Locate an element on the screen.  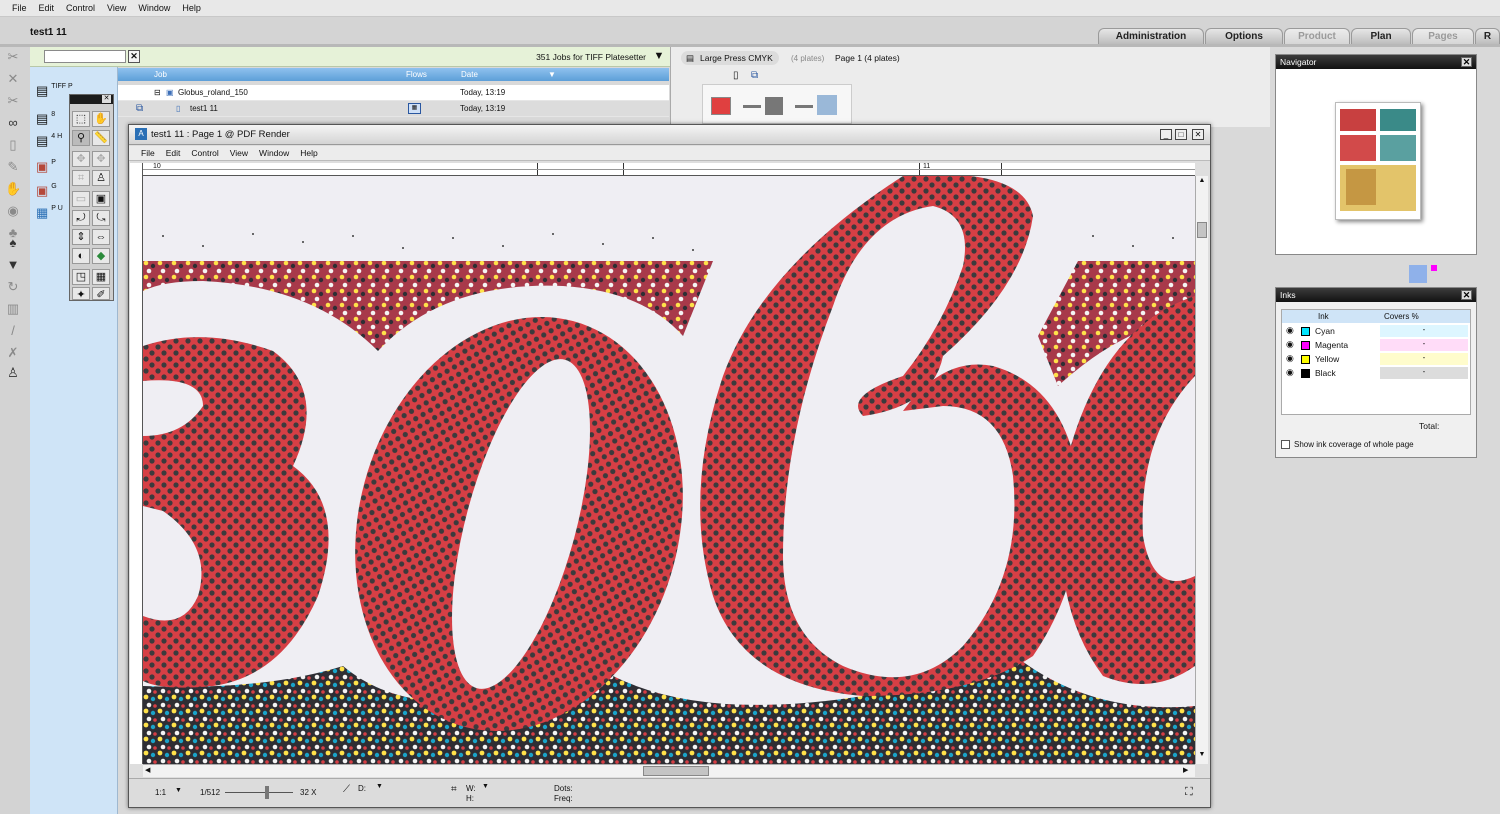
wrench-icon: ✗ is located at coordinates (13, 353).